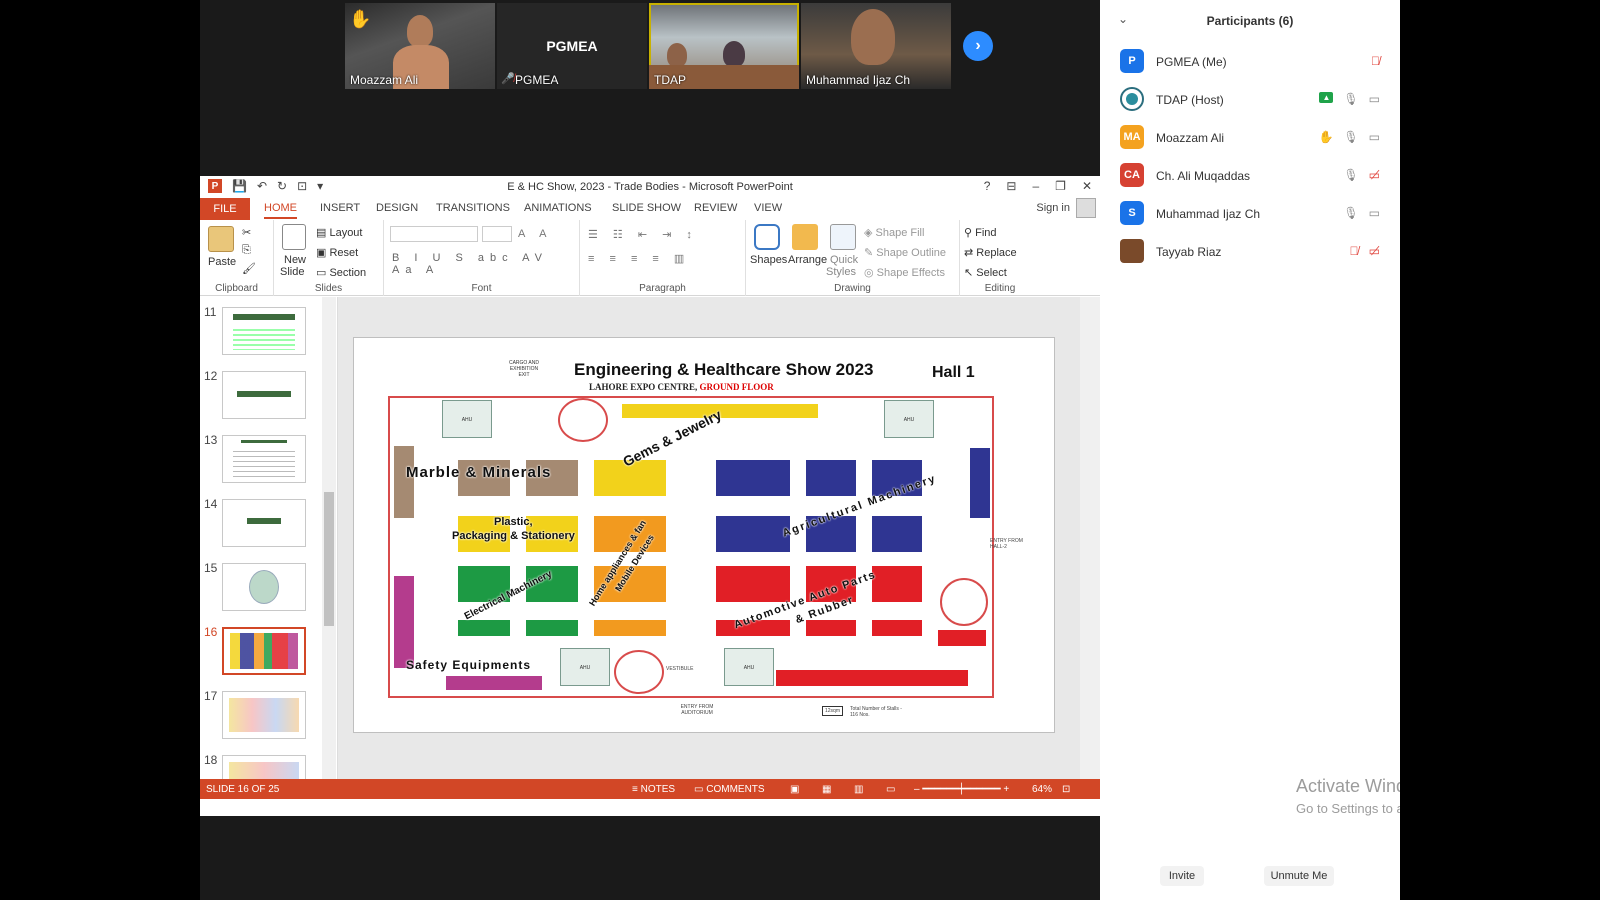 The image size is (1600, 900). I want to click on slide-vertical-scrollbar, so click(1090, 538).